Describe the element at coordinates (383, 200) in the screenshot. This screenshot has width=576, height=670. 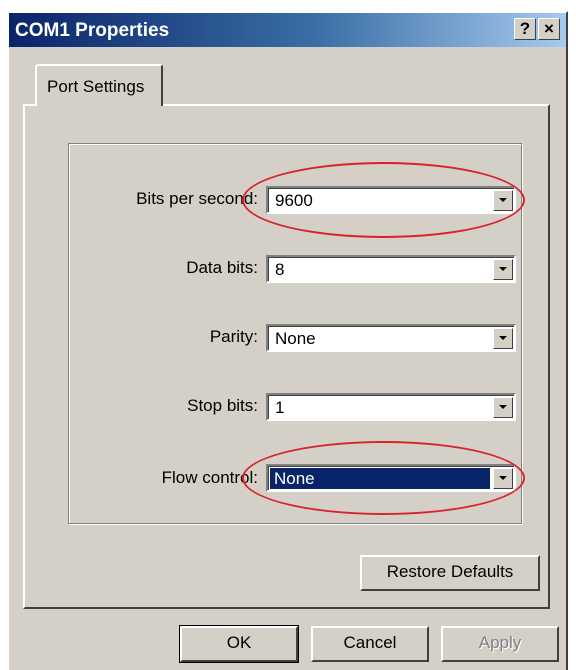
I see `annotation-ellipse-bits-per-second` at that location.